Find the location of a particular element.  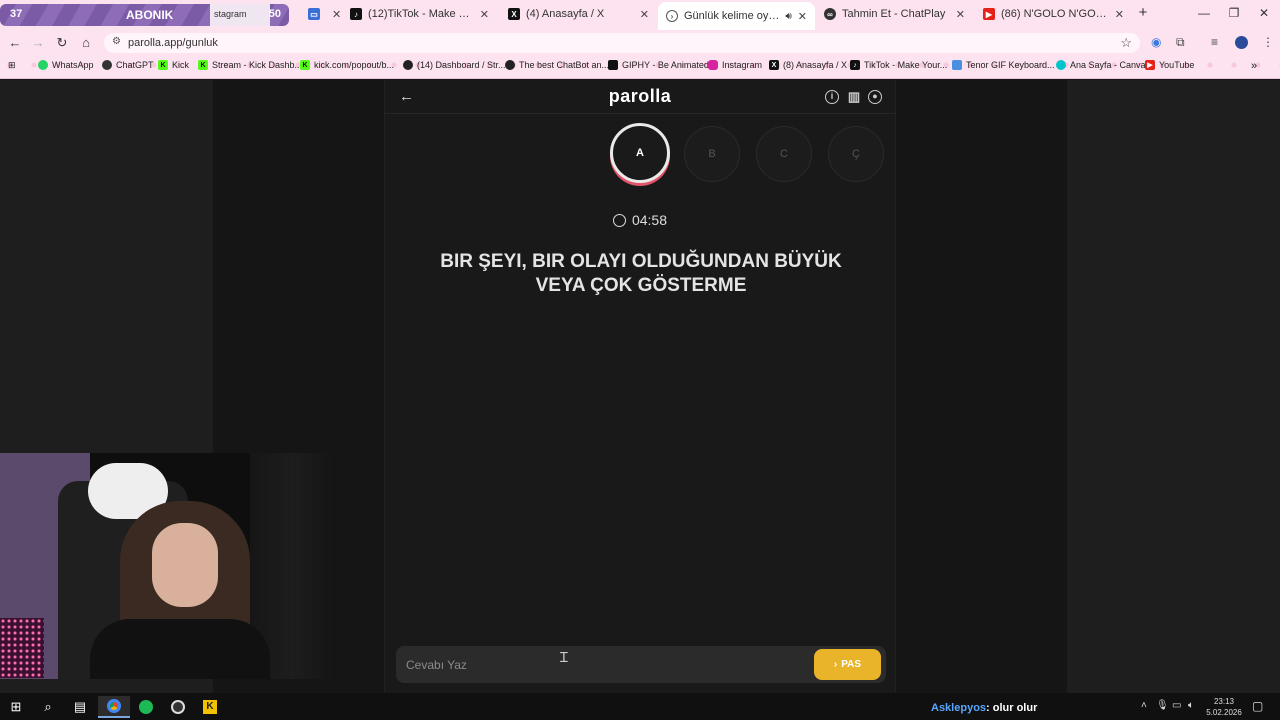

bookmark-canva: Ana Sayfa - Canva is located at coordinates (1101, 65).